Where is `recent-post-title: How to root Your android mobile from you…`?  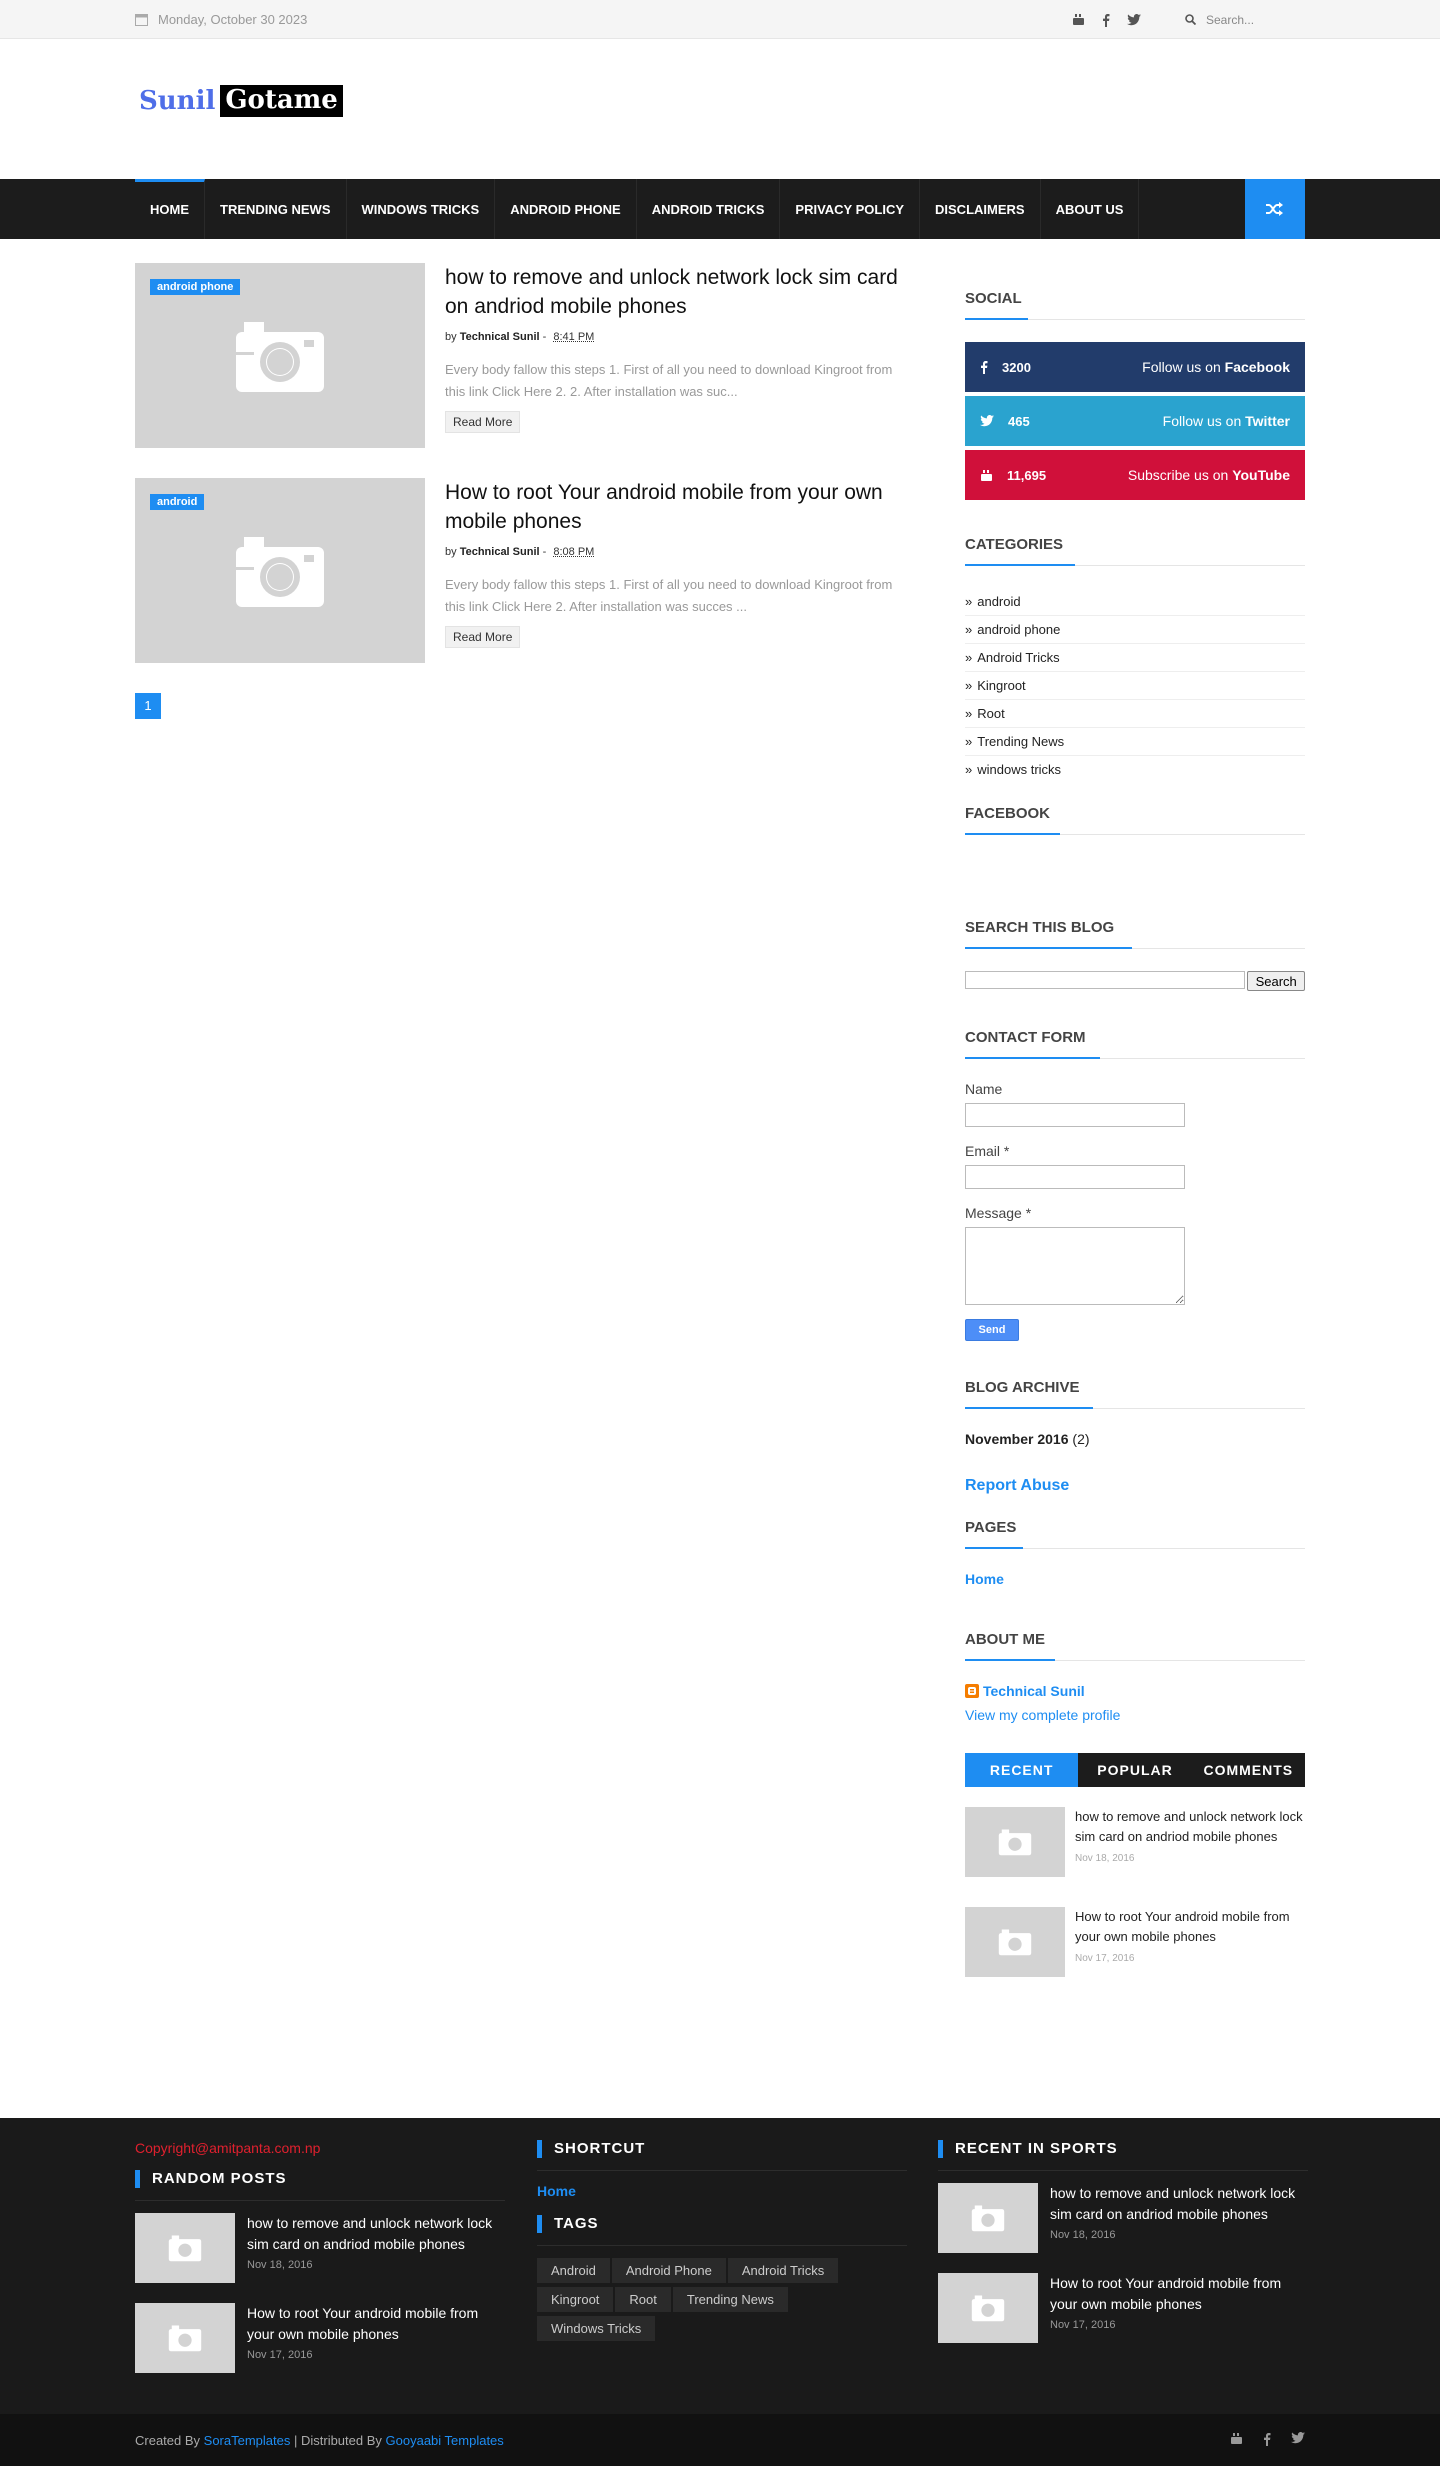
recent-post-title: How to root Your android mobile from you… is located at coordinates (1190, 1927).